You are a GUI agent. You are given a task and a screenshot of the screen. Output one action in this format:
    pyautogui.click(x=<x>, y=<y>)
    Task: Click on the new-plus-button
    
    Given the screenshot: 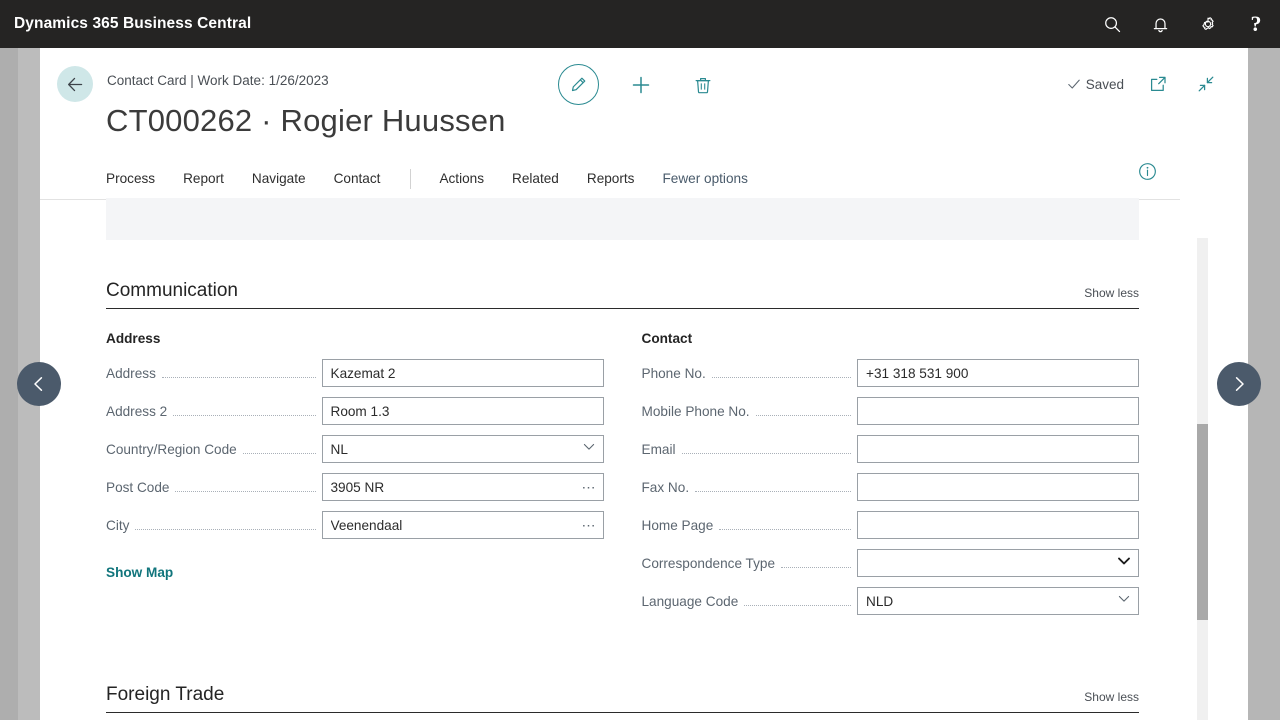 What is the action you would take?
    pyautogui.click(x=641, y=85)
    